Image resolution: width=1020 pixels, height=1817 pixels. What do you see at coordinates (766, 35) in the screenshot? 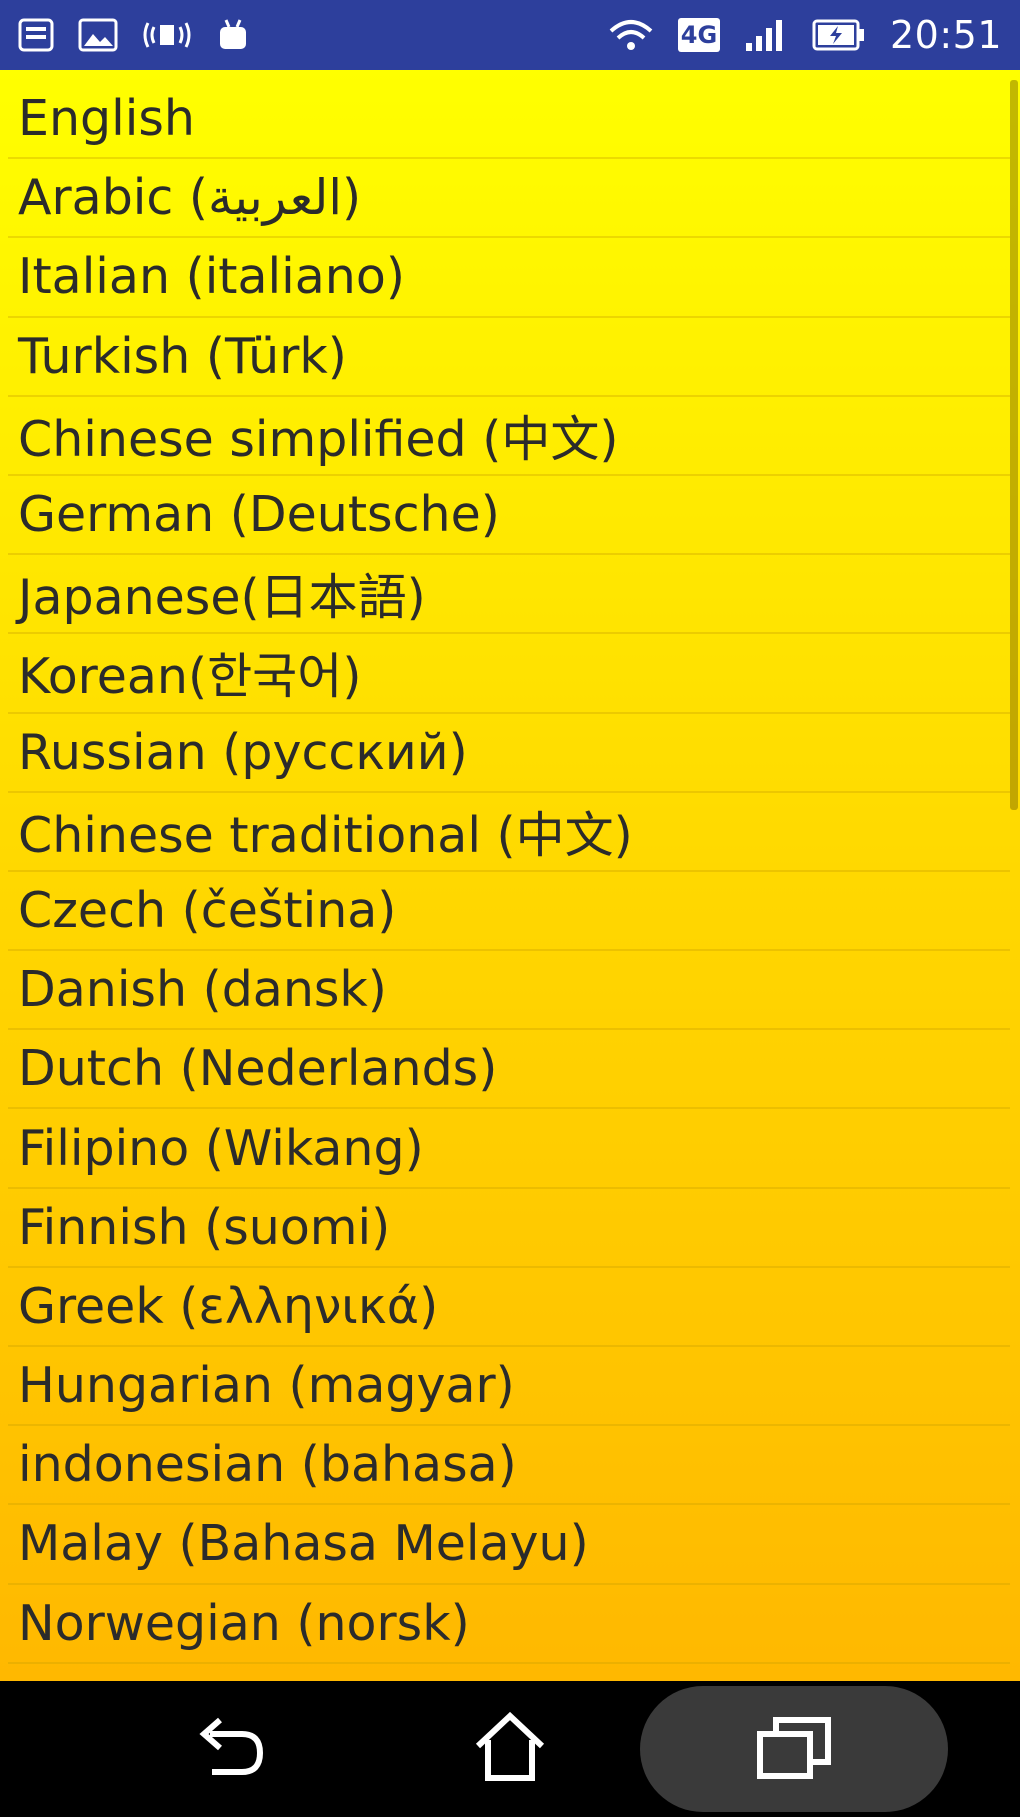
I see `signal-icon` at bounding box center [766, 35].